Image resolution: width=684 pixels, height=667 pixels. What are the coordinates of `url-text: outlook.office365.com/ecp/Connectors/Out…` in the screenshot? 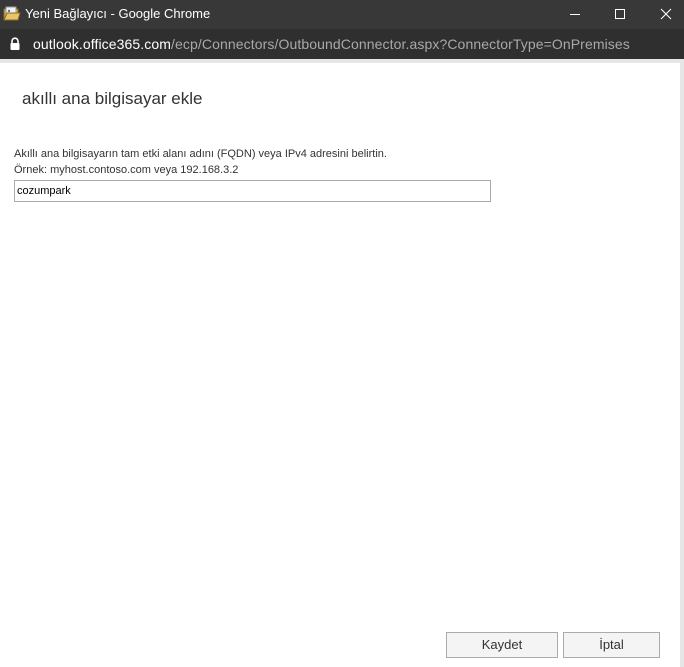 It's located at (331, 44).